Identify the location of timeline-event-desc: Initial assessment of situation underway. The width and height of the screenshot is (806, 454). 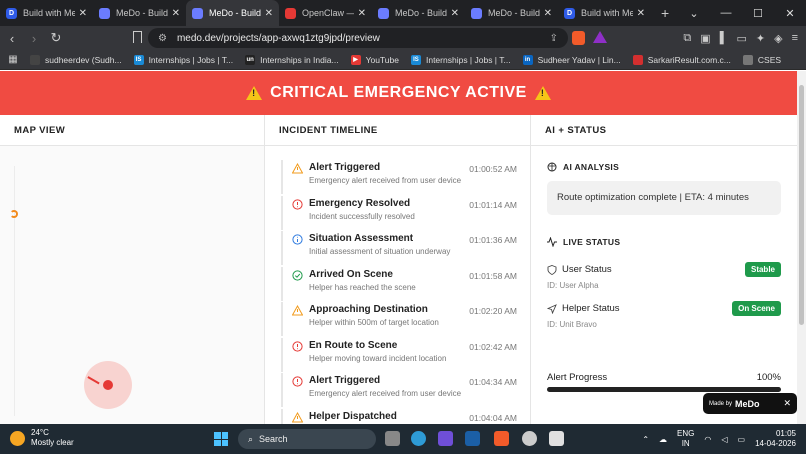
(380, 251).